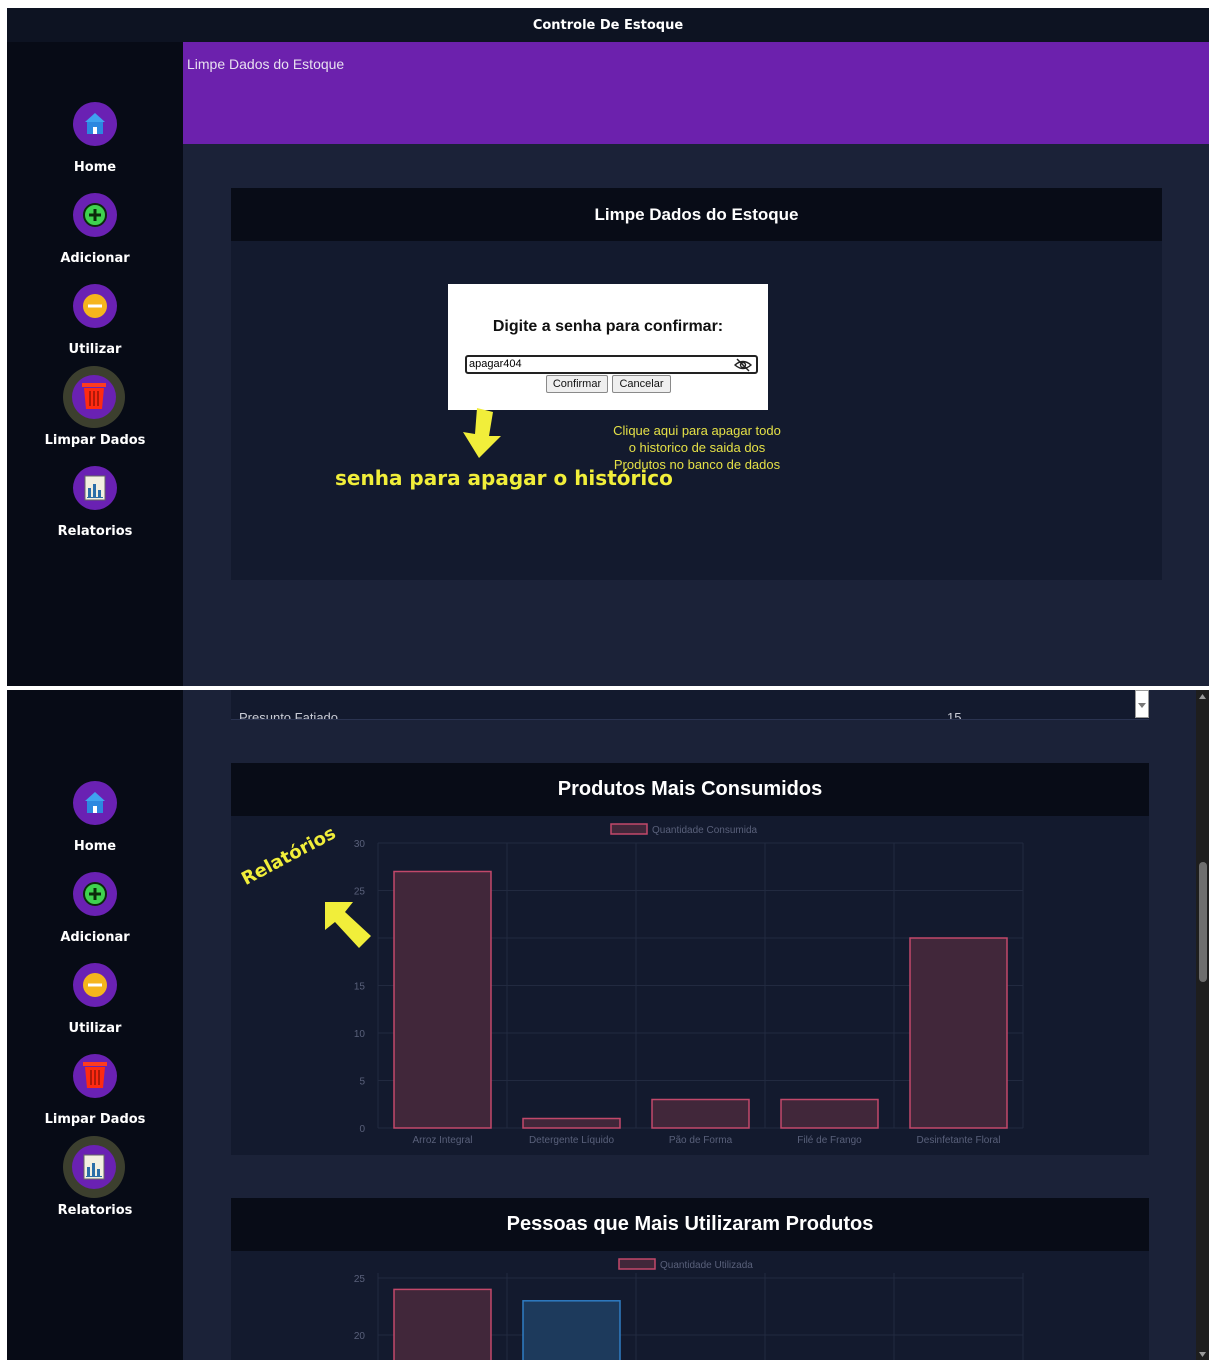 The width and height of the screenshot is (1209, 1360). What do you see at coordinates (611, 364) in the screenshot?
I see `password-input: apagar404` at bounding box center [611, 364].